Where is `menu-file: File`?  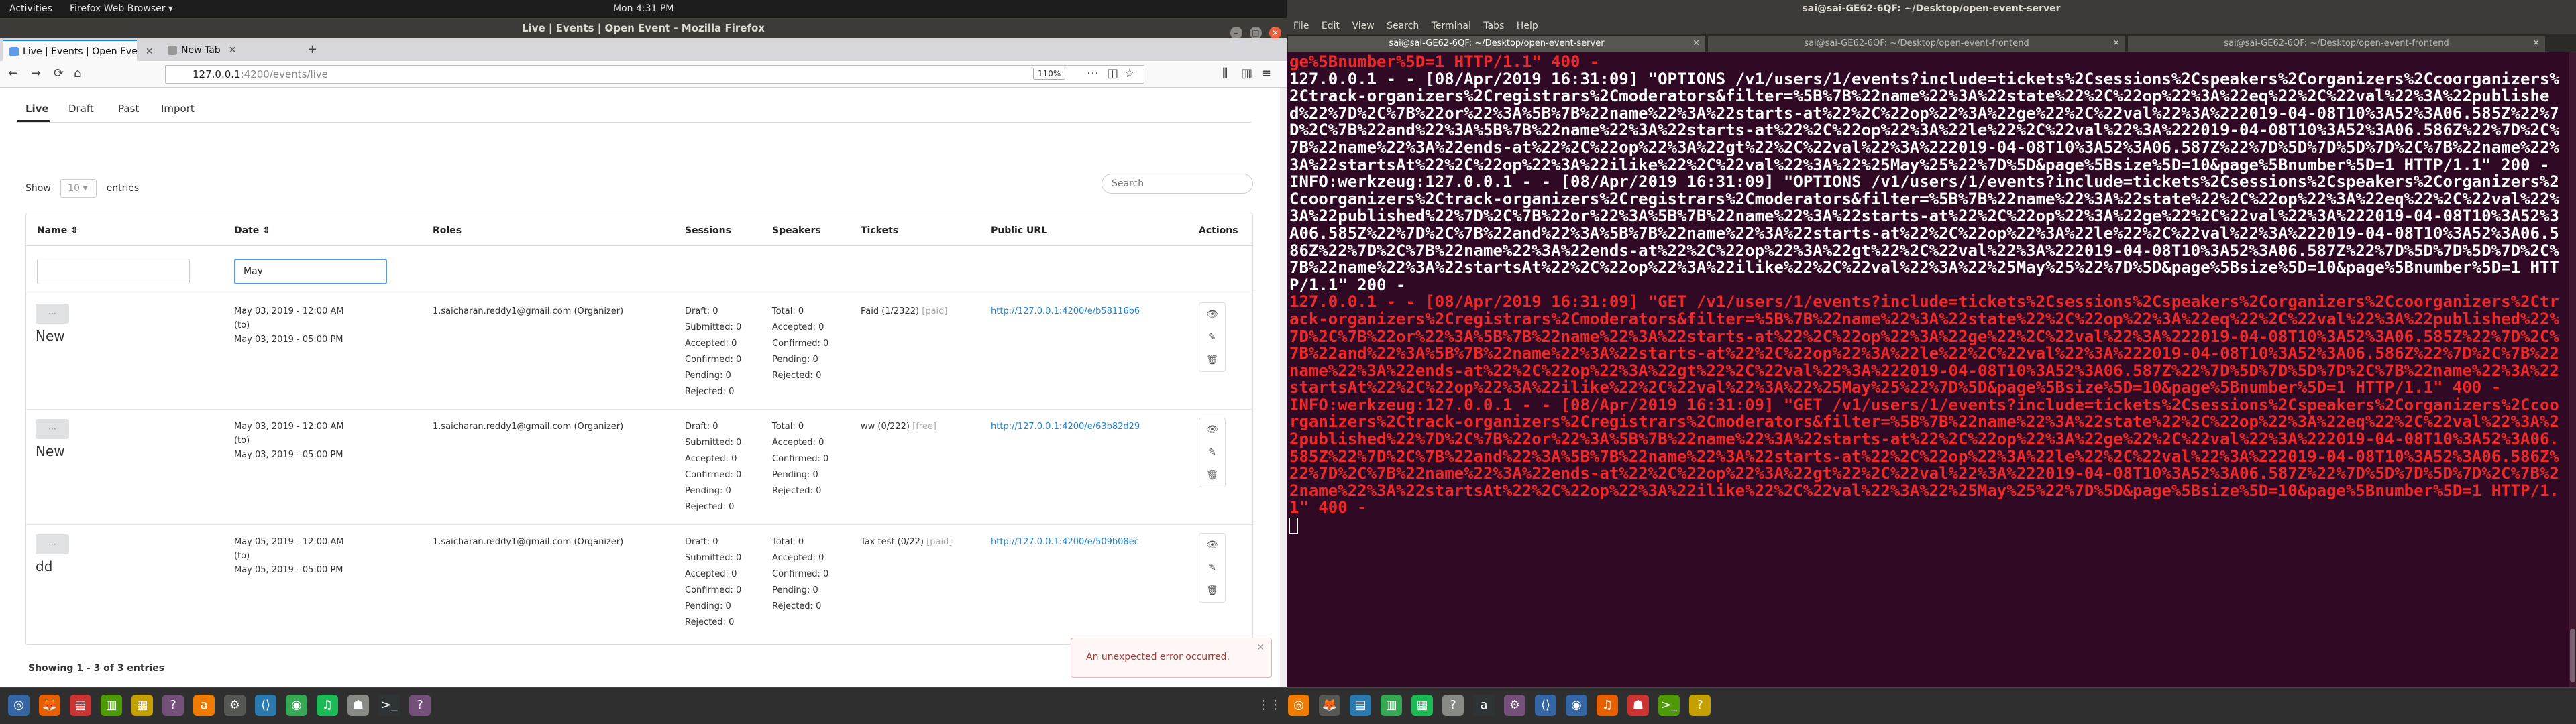
menu-file: File is located at coordinates (1301, 27).